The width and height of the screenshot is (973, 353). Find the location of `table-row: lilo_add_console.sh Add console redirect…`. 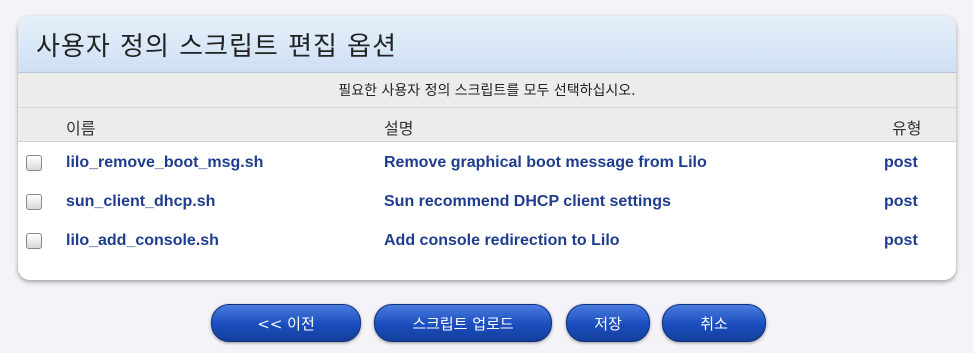

table-row: lilo_add_console.sh Add console redirect… is located at coordinates (487, 241).